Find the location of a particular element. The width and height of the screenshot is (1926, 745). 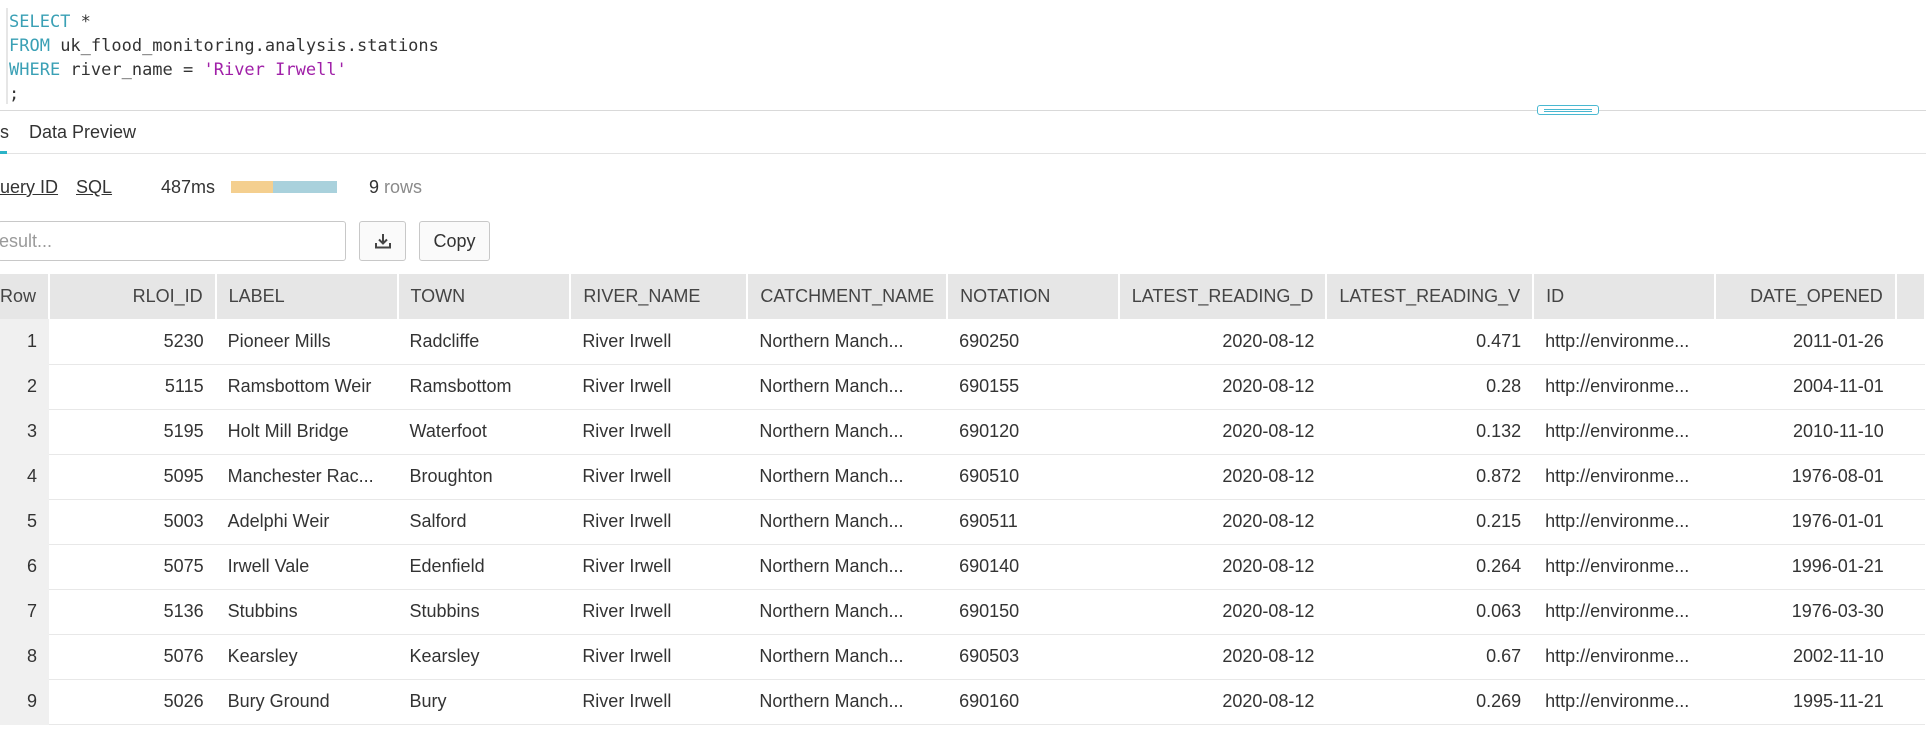

copy-button: Copy is located at coordinates (454, 241).